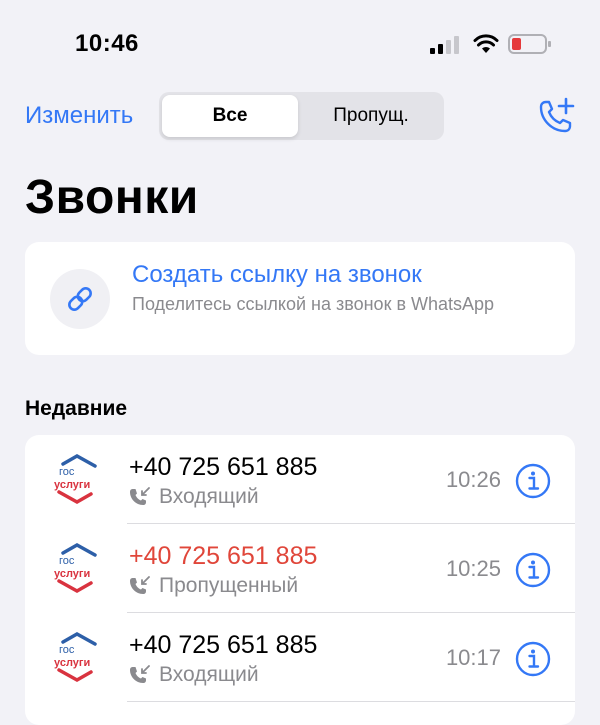 The height and width of the screenshot is (725, 600). I want to click on filter-segmented-control: Все Пропущ., so click(301, 116).